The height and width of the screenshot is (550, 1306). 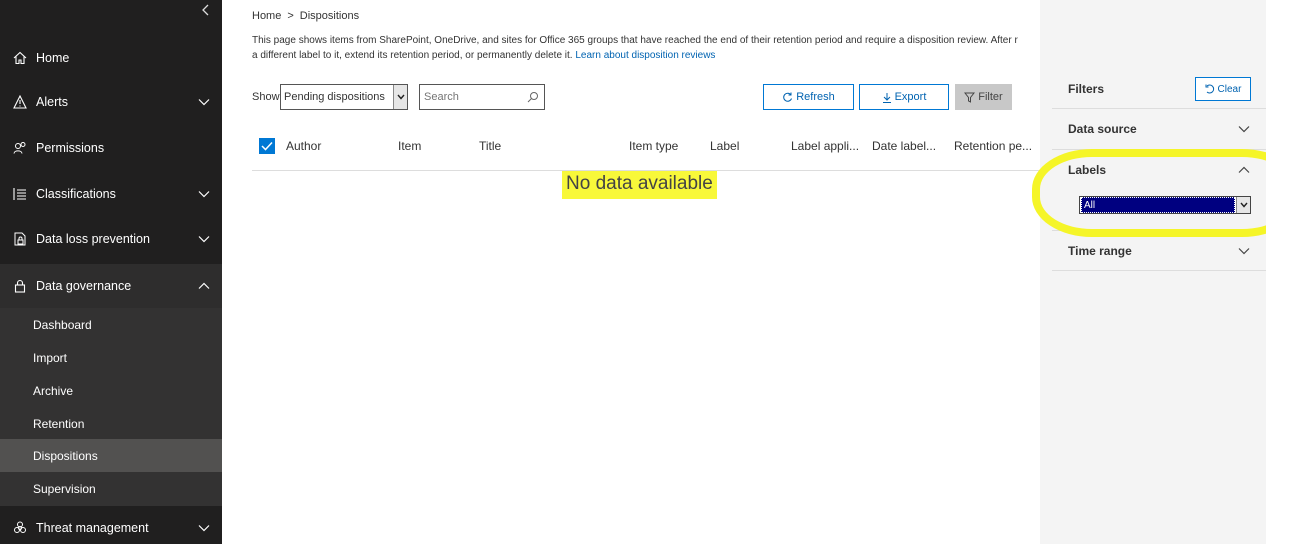 I want to click on refresh-icon, so click(x=788, y=97).